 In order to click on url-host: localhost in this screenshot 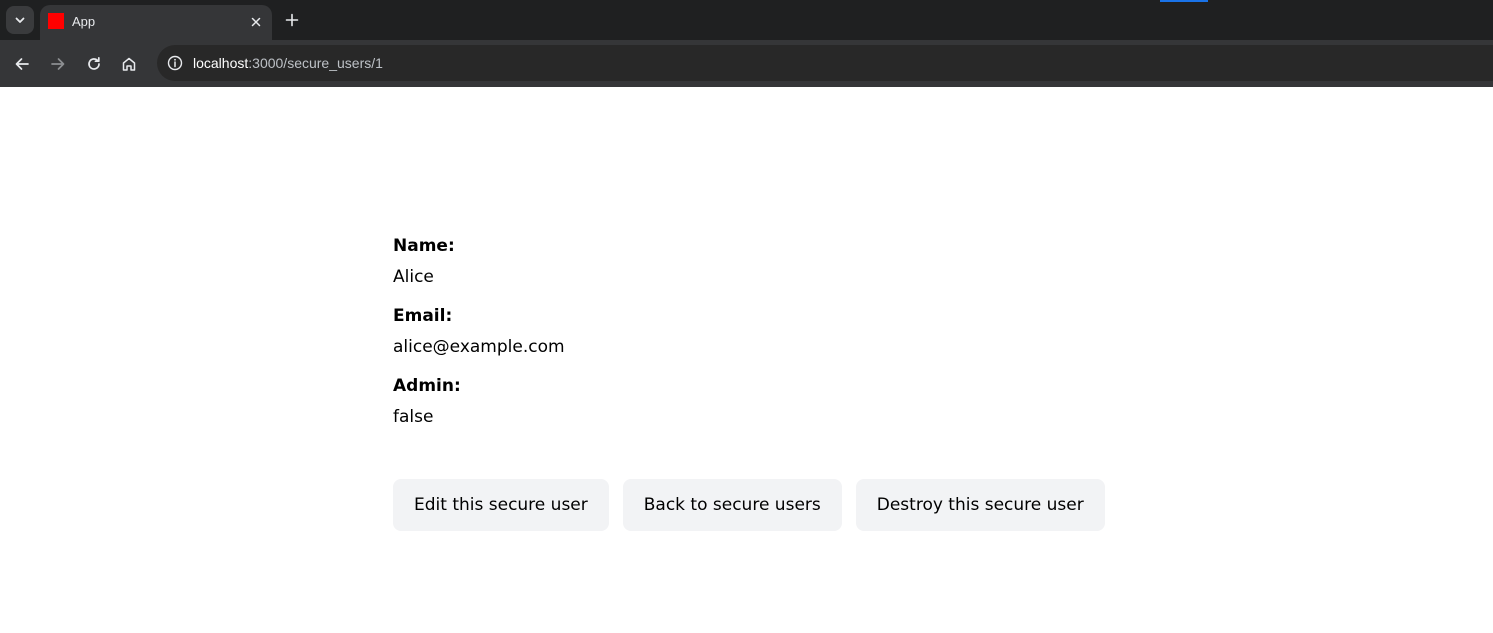, I will do `click(221, 63)`.